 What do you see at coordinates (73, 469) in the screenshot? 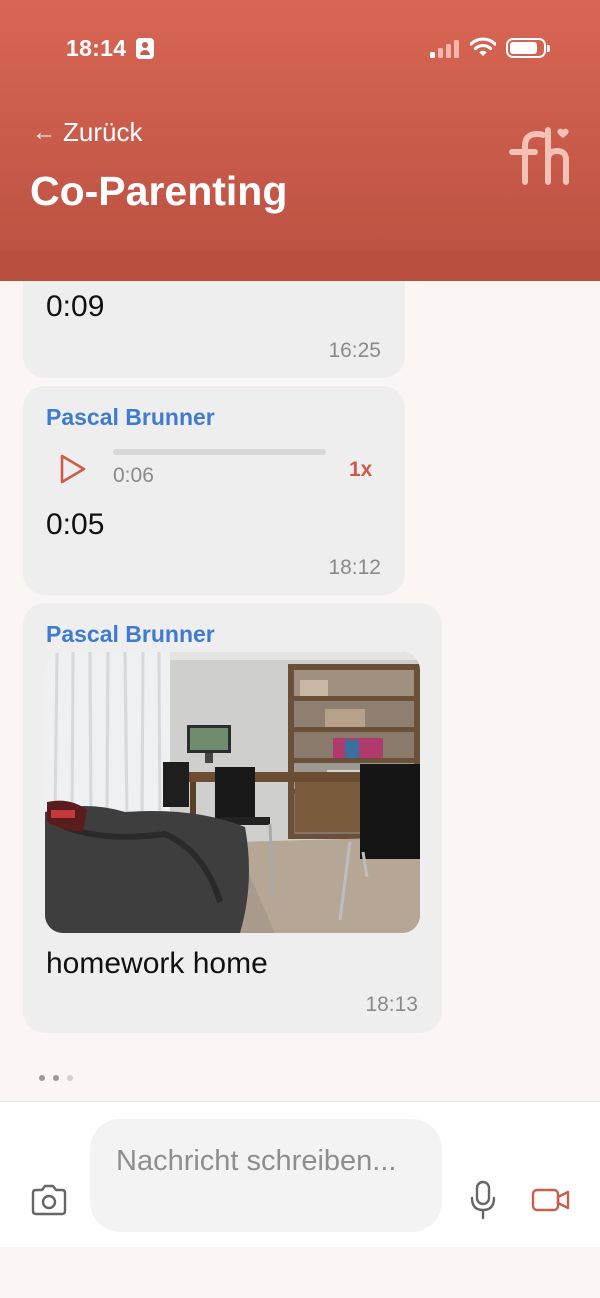
I see `play-icon` at bounding box center [73, 469].